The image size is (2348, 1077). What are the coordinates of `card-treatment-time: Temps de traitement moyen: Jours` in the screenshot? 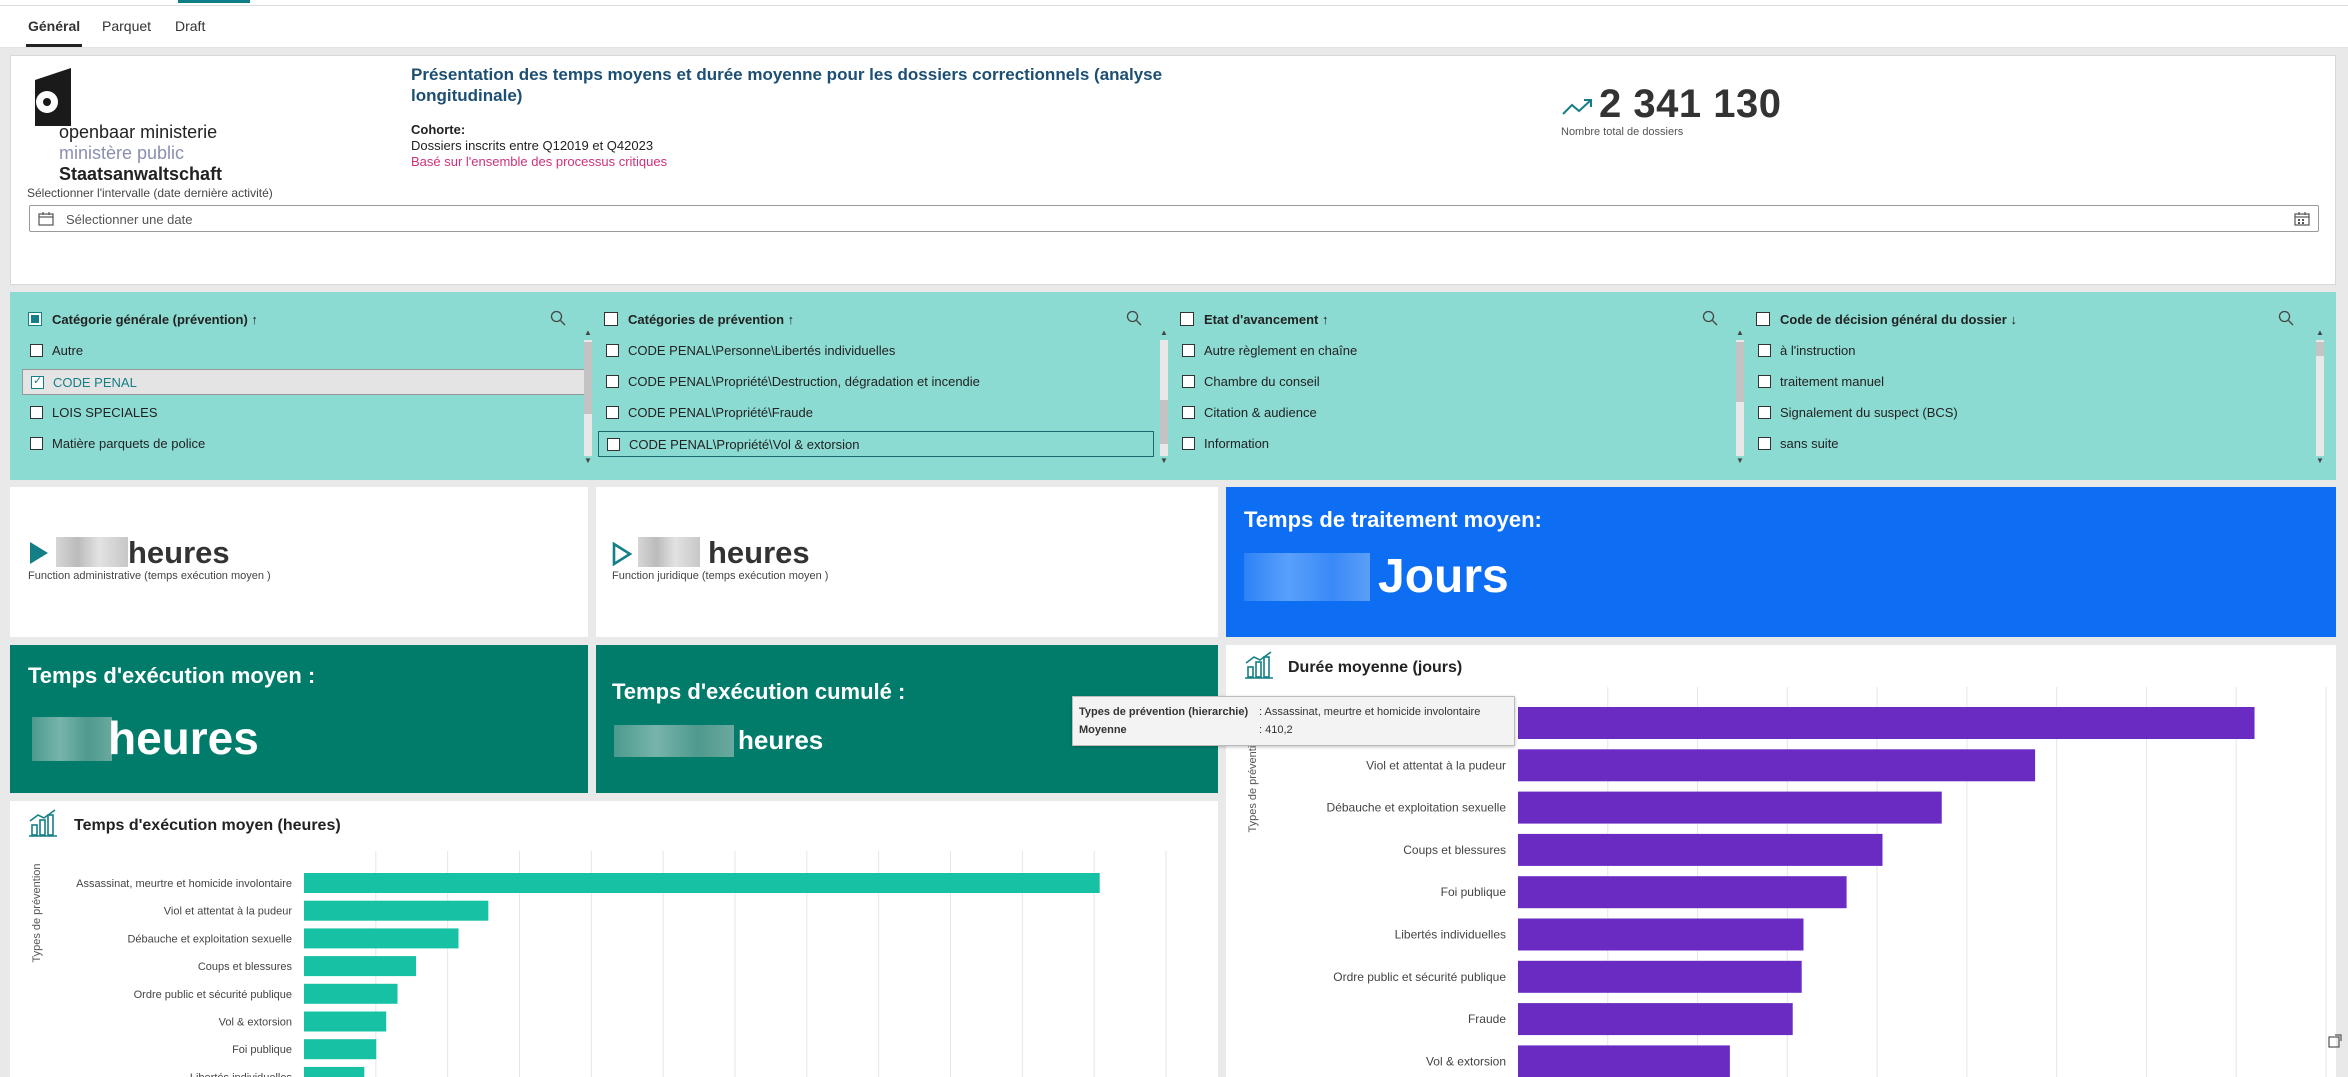 It's located at (1781, 562).